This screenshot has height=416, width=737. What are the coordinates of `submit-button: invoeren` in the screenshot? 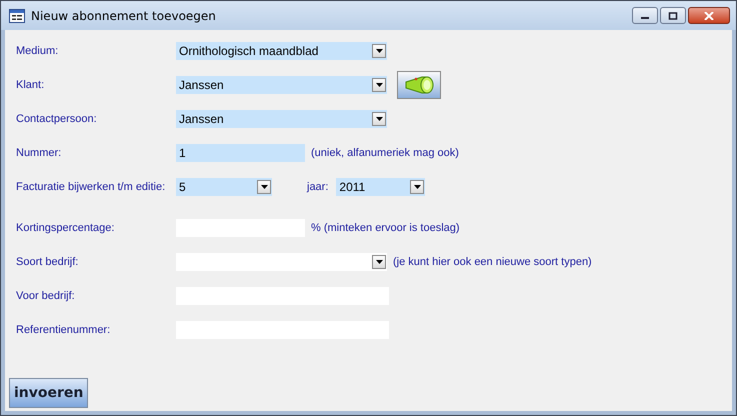 It's located at (48, 393).